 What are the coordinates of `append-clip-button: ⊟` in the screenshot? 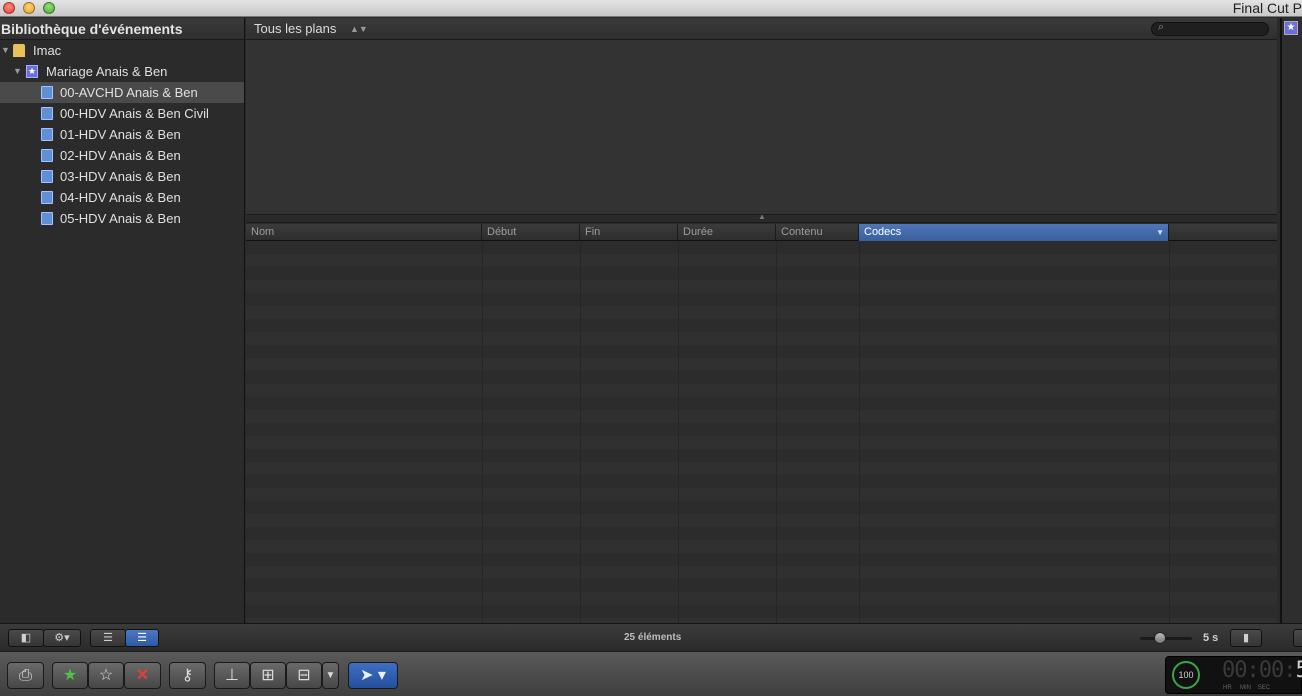 It's located at (304, 675).